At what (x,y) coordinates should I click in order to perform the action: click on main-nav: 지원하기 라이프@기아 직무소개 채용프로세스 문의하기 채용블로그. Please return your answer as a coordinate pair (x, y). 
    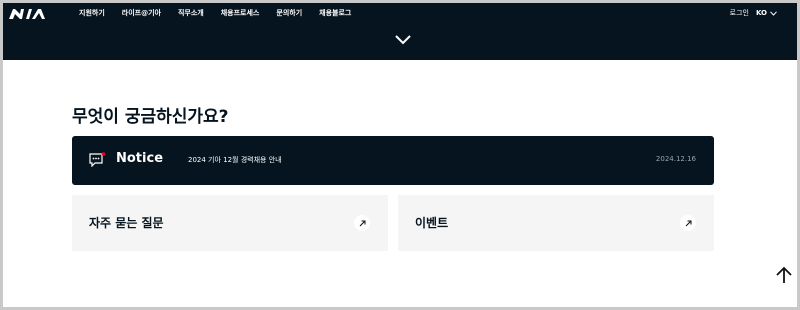
    Looking at the image, I should click on (223, 13).